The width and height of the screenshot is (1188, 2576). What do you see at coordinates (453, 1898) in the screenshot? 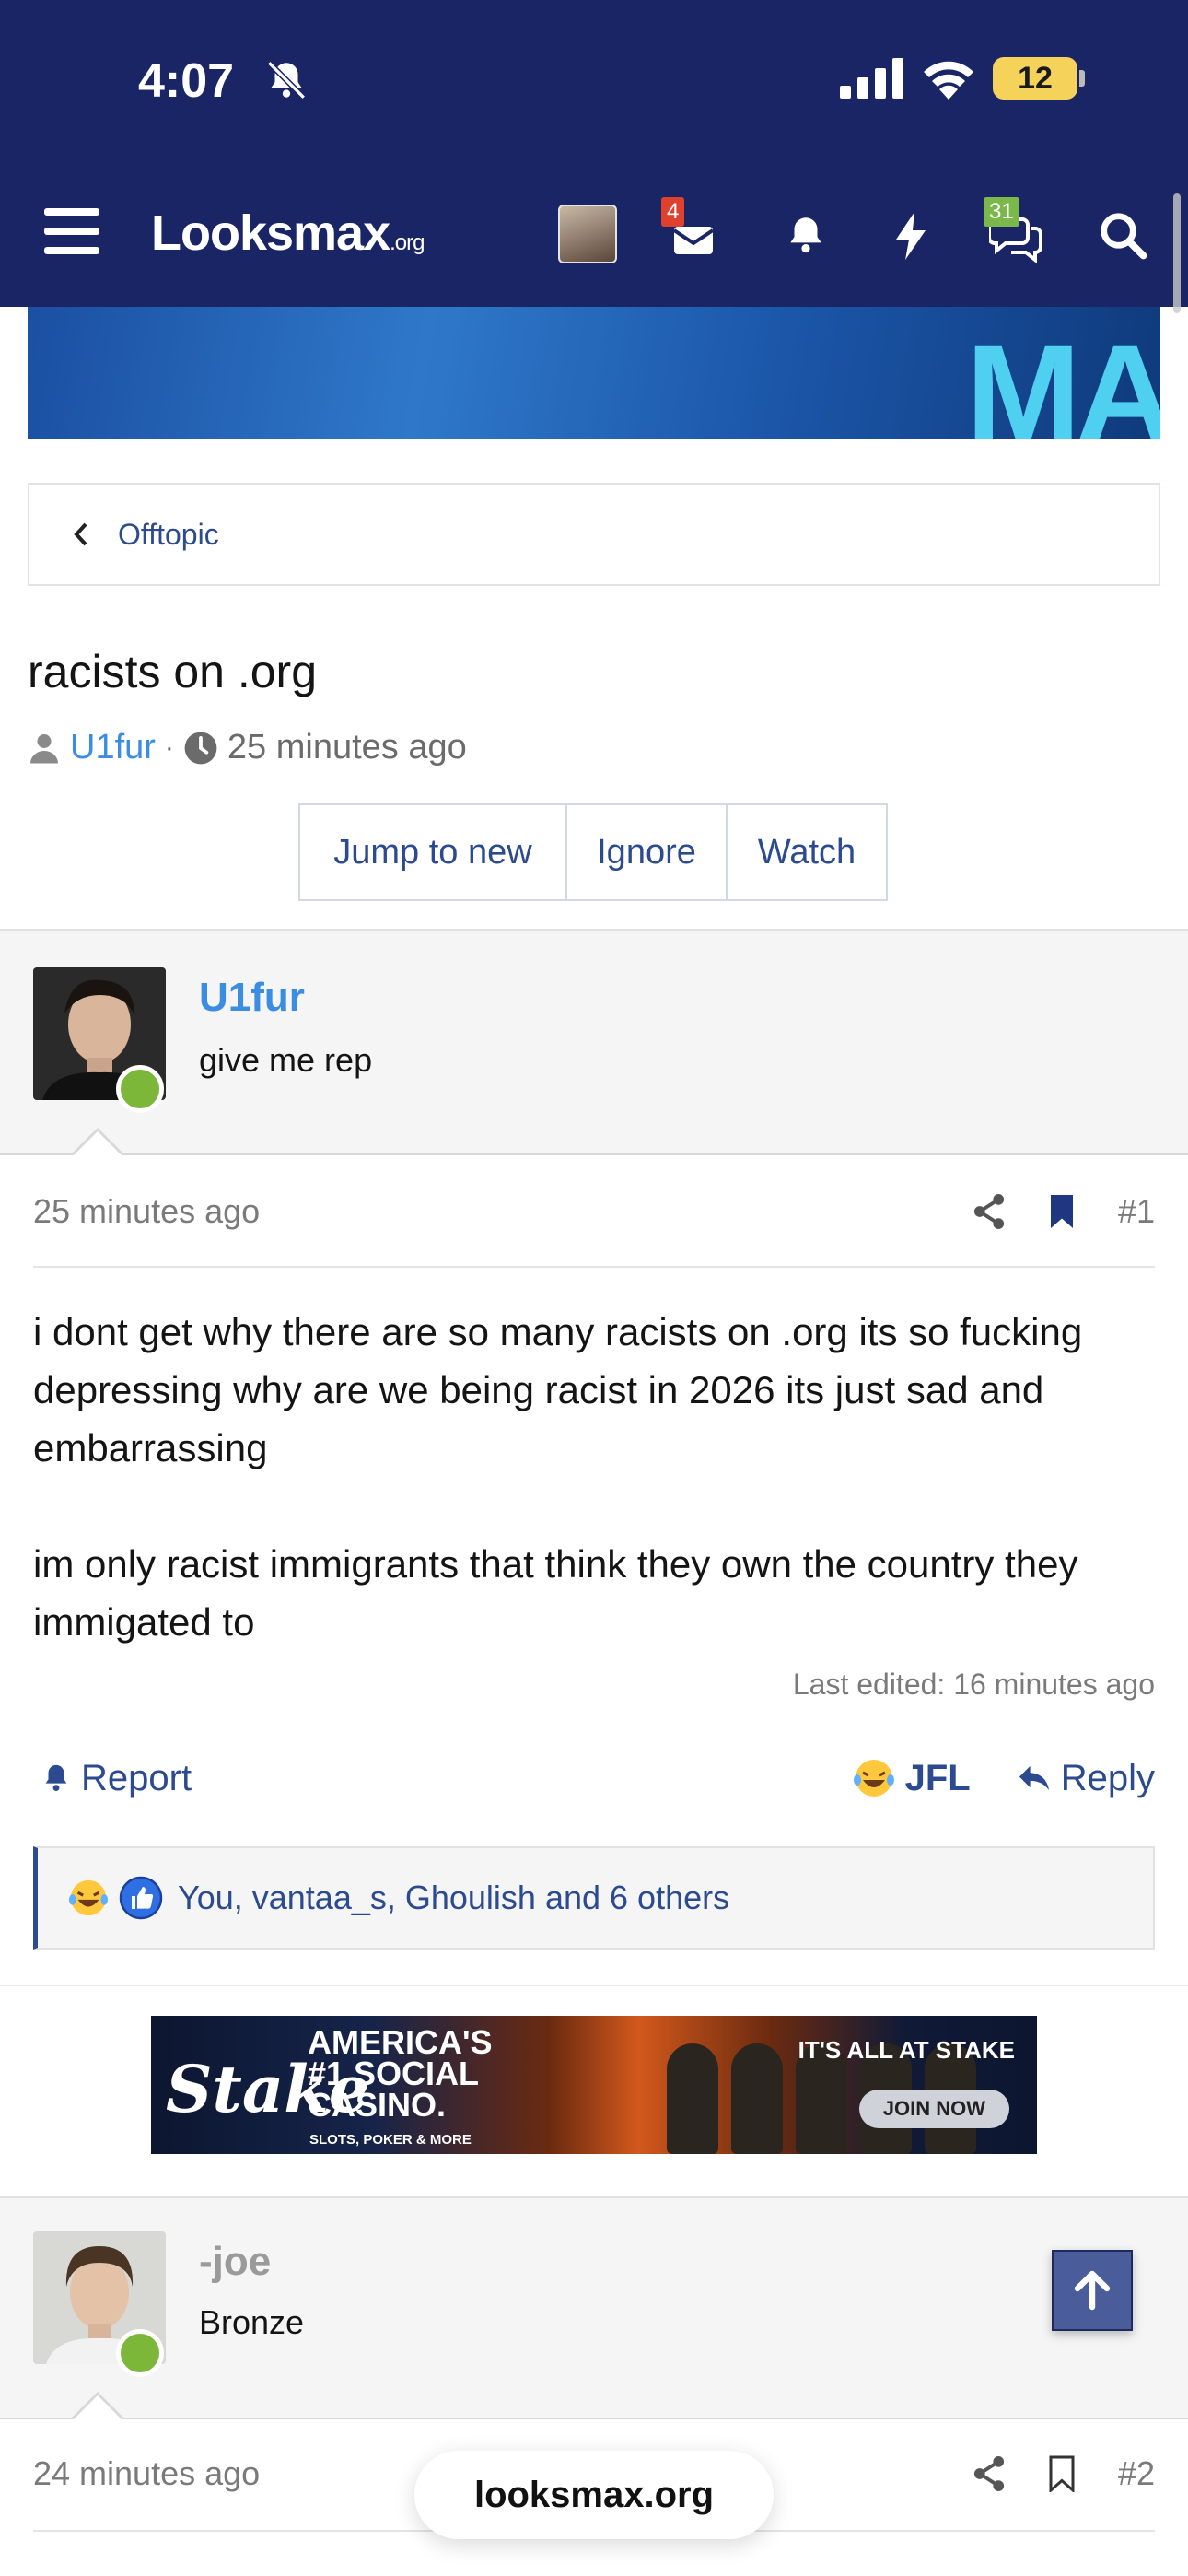
I see `reactions-text: You, vantaa_s, Ghoulish and 6 others` at bounding box center [453, 1898].